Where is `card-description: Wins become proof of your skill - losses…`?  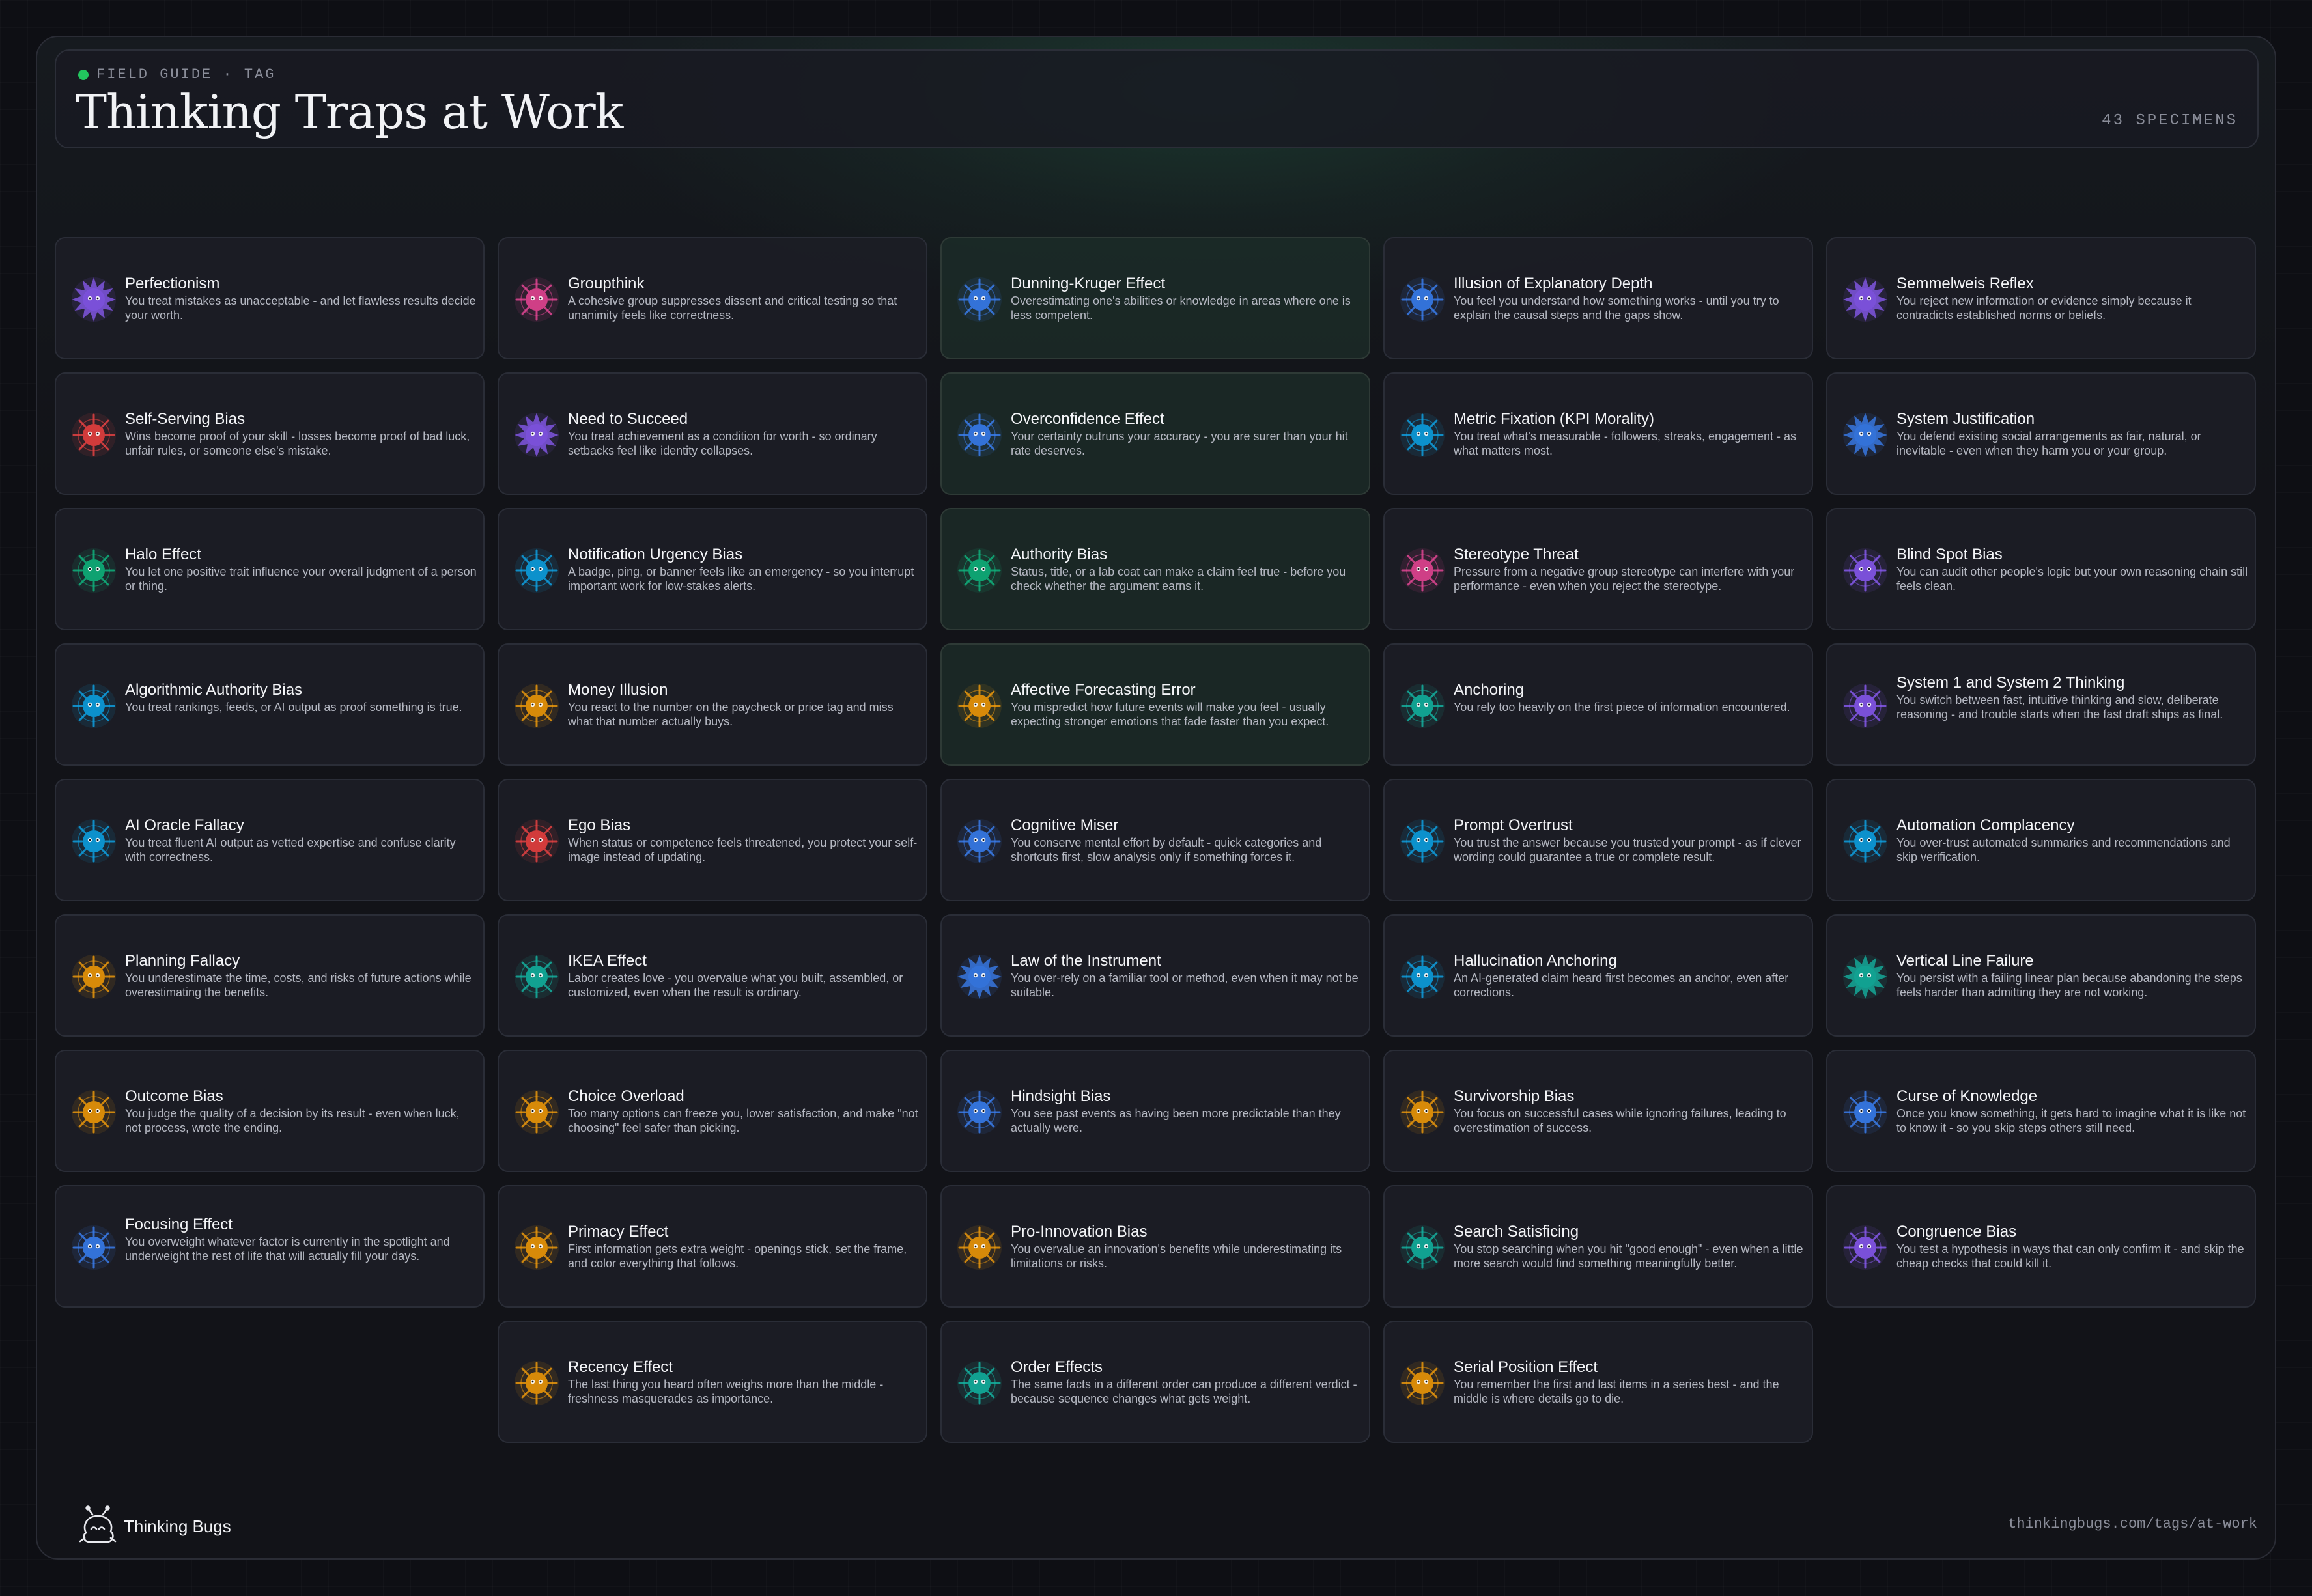
card-description: Wins become proof of your skill - losses… is located at coordinates (297, 444).